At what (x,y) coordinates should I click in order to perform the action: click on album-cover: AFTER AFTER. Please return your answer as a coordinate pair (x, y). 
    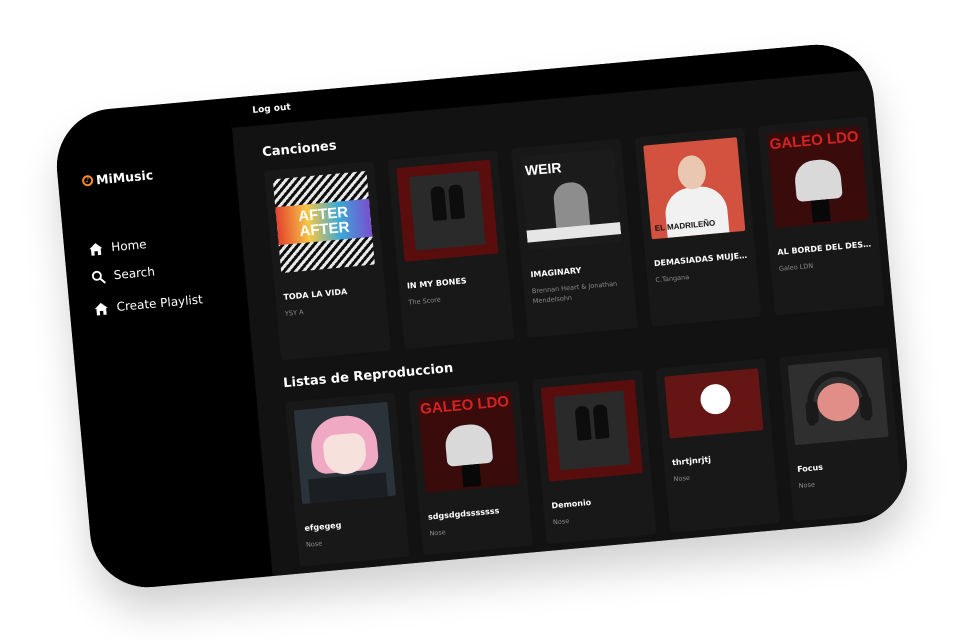
    Looking at the image, I should click on (323, 222).